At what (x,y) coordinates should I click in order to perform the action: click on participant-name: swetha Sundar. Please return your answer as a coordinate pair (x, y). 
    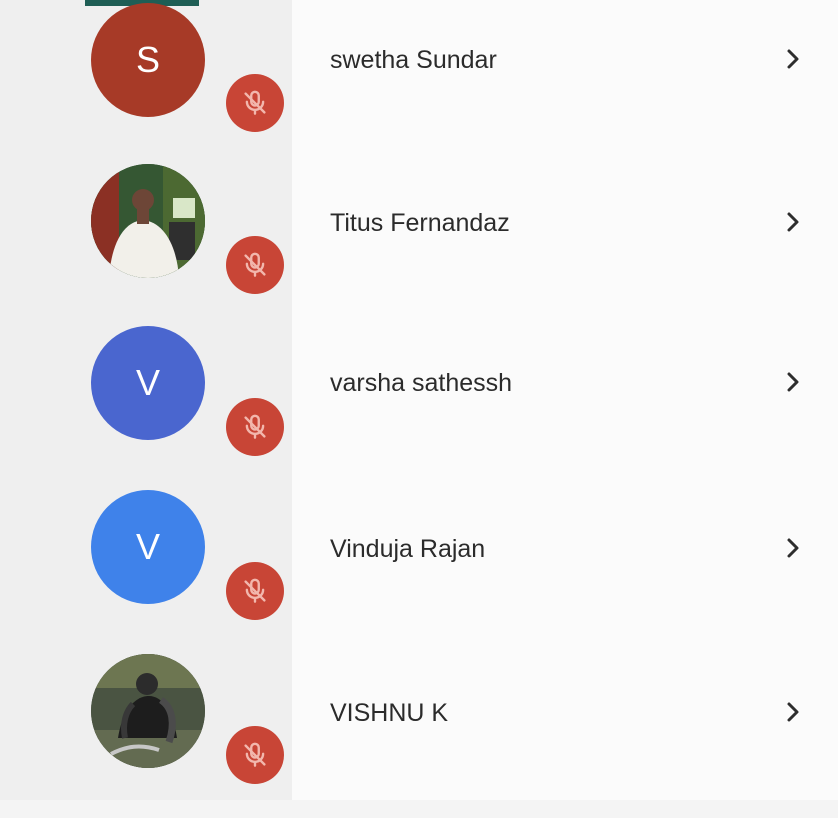
    Looking at the image, I should click on (413, 60).